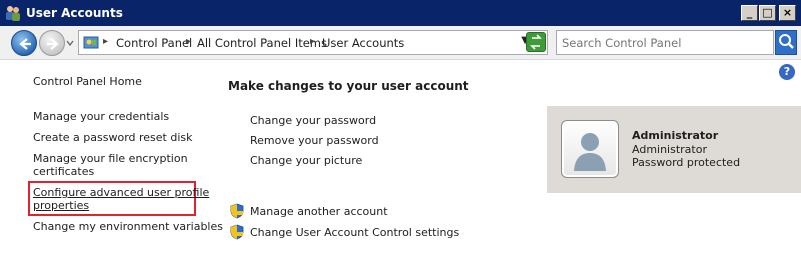  I want to click on back-button, so click(24, 43).